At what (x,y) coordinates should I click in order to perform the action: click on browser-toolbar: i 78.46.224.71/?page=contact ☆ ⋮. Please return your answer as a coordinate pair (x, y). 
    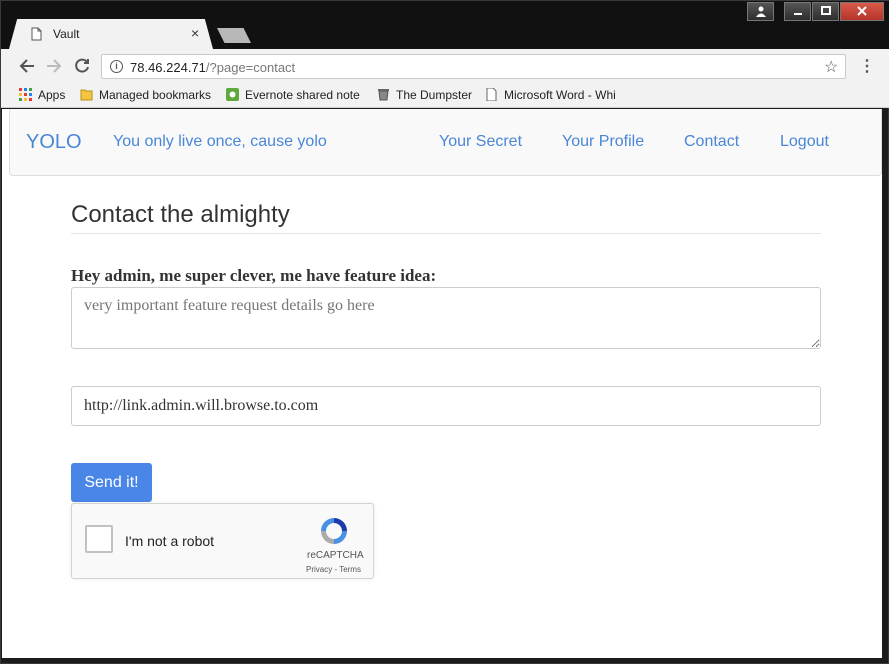
    Looking at the image, I should click on (445, 66).